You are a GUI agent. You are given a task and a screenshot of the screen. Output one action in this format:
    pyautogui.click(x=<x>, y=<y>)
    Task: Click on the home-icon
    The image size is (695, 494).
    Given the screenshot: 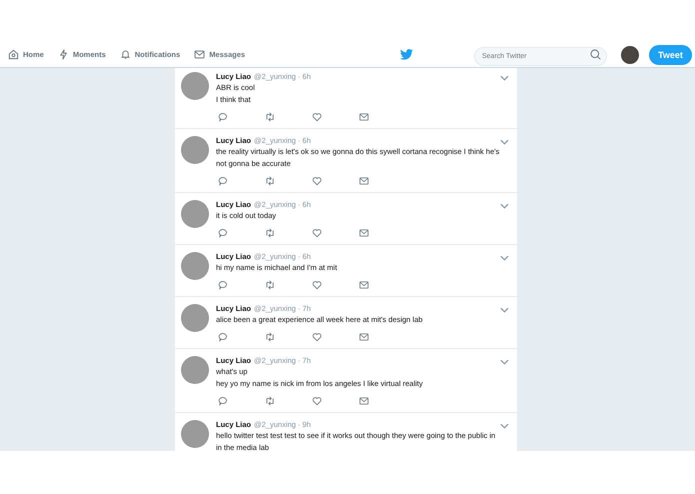 What is the action you would take?
    pyautogui.click(x=13, y=54)
    